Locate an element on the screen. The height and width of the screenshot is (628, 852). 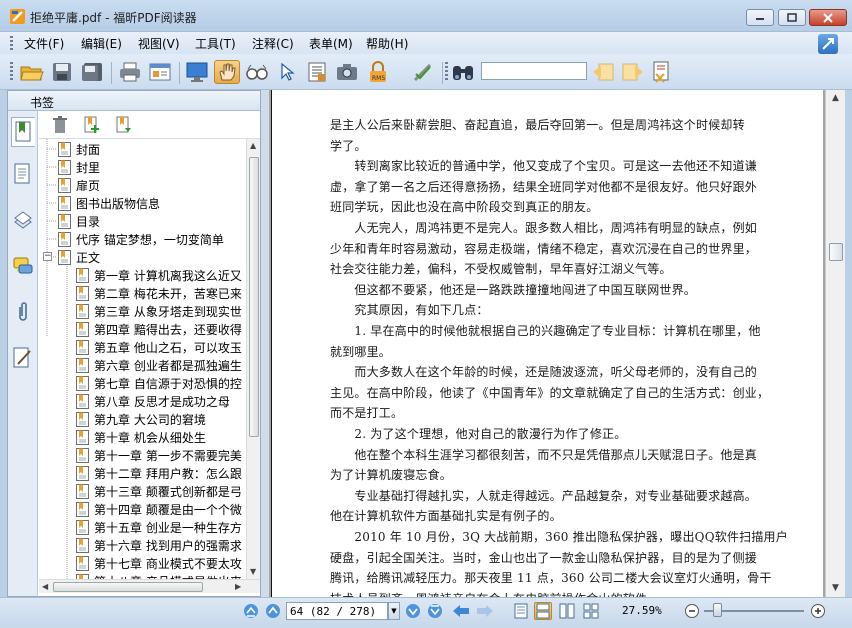
scroll-down-arrow: ▼ is located at coordinates (253, 571).